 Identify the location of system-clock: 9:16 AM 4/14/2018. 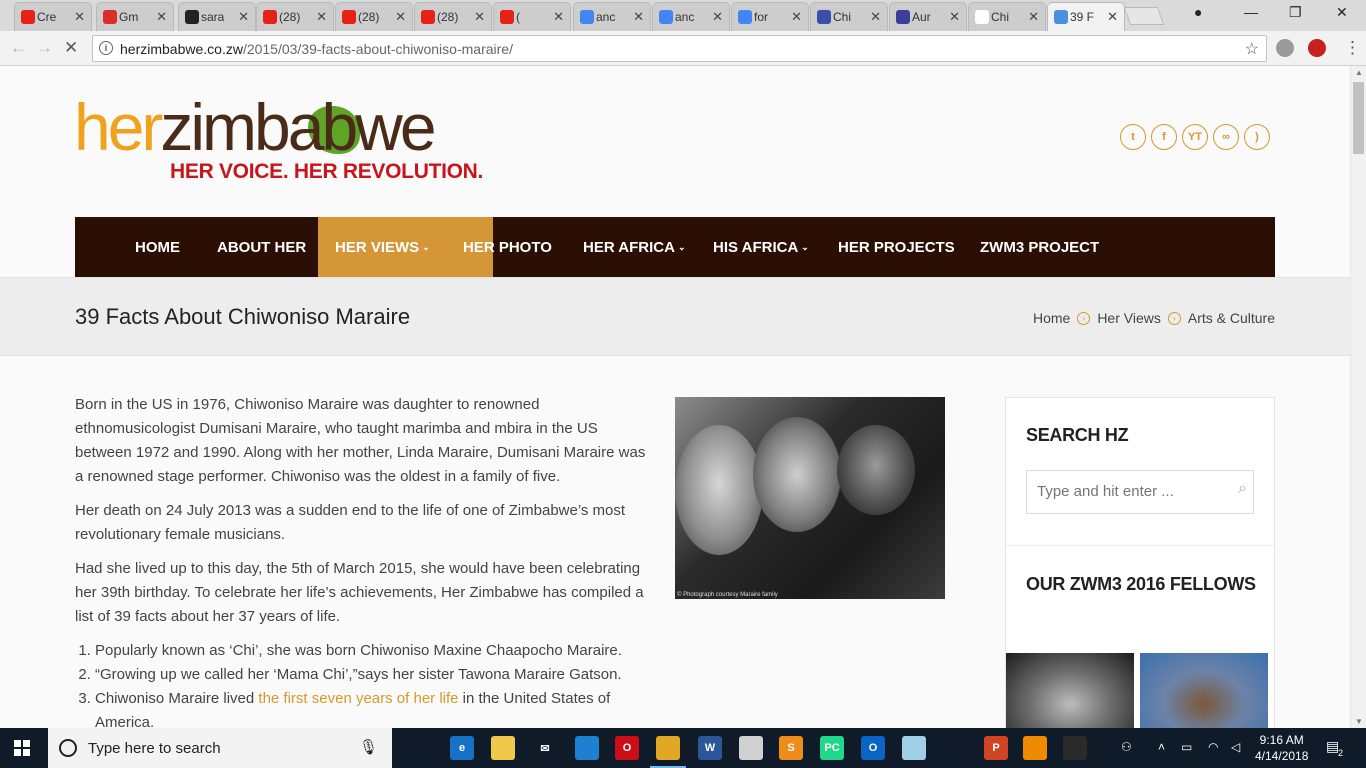
(1281, 748).